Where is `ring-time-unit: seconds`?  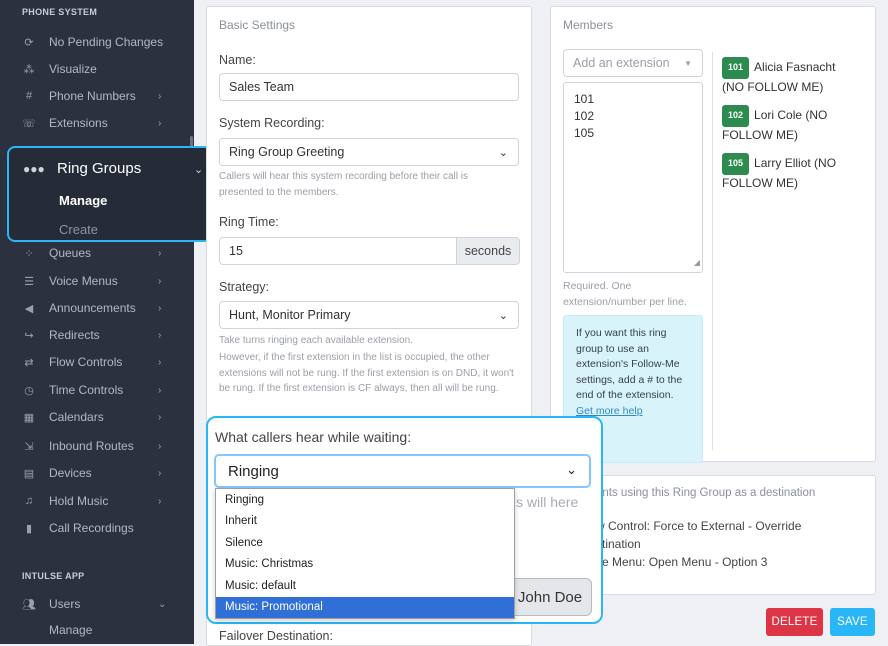
ring-time-unit: seconds is located at coordinates (488, 251).